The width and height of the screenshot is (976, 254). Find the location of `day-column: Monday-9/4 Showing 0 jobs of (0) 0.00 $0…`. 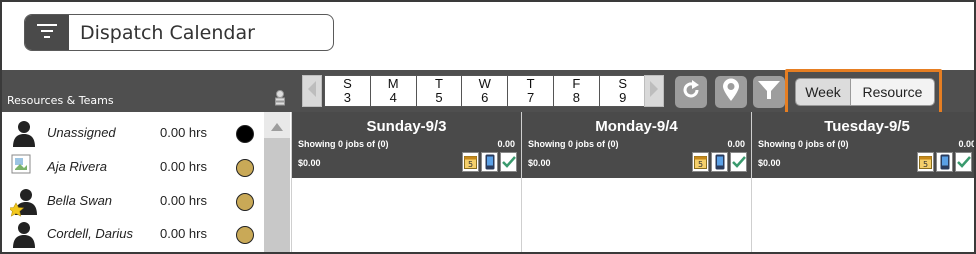

day-column: Monday-9/4 Showing 0 jobs of (0) 0.00 $0… is located at coordinates (636, 182).